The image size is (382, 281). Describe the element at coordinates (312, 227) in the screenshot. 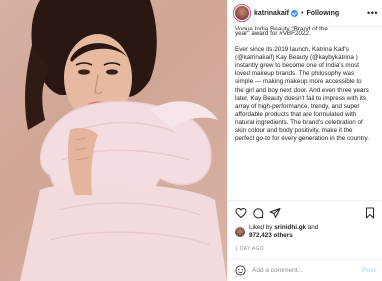

I see `liked-by-and: and` at that location.